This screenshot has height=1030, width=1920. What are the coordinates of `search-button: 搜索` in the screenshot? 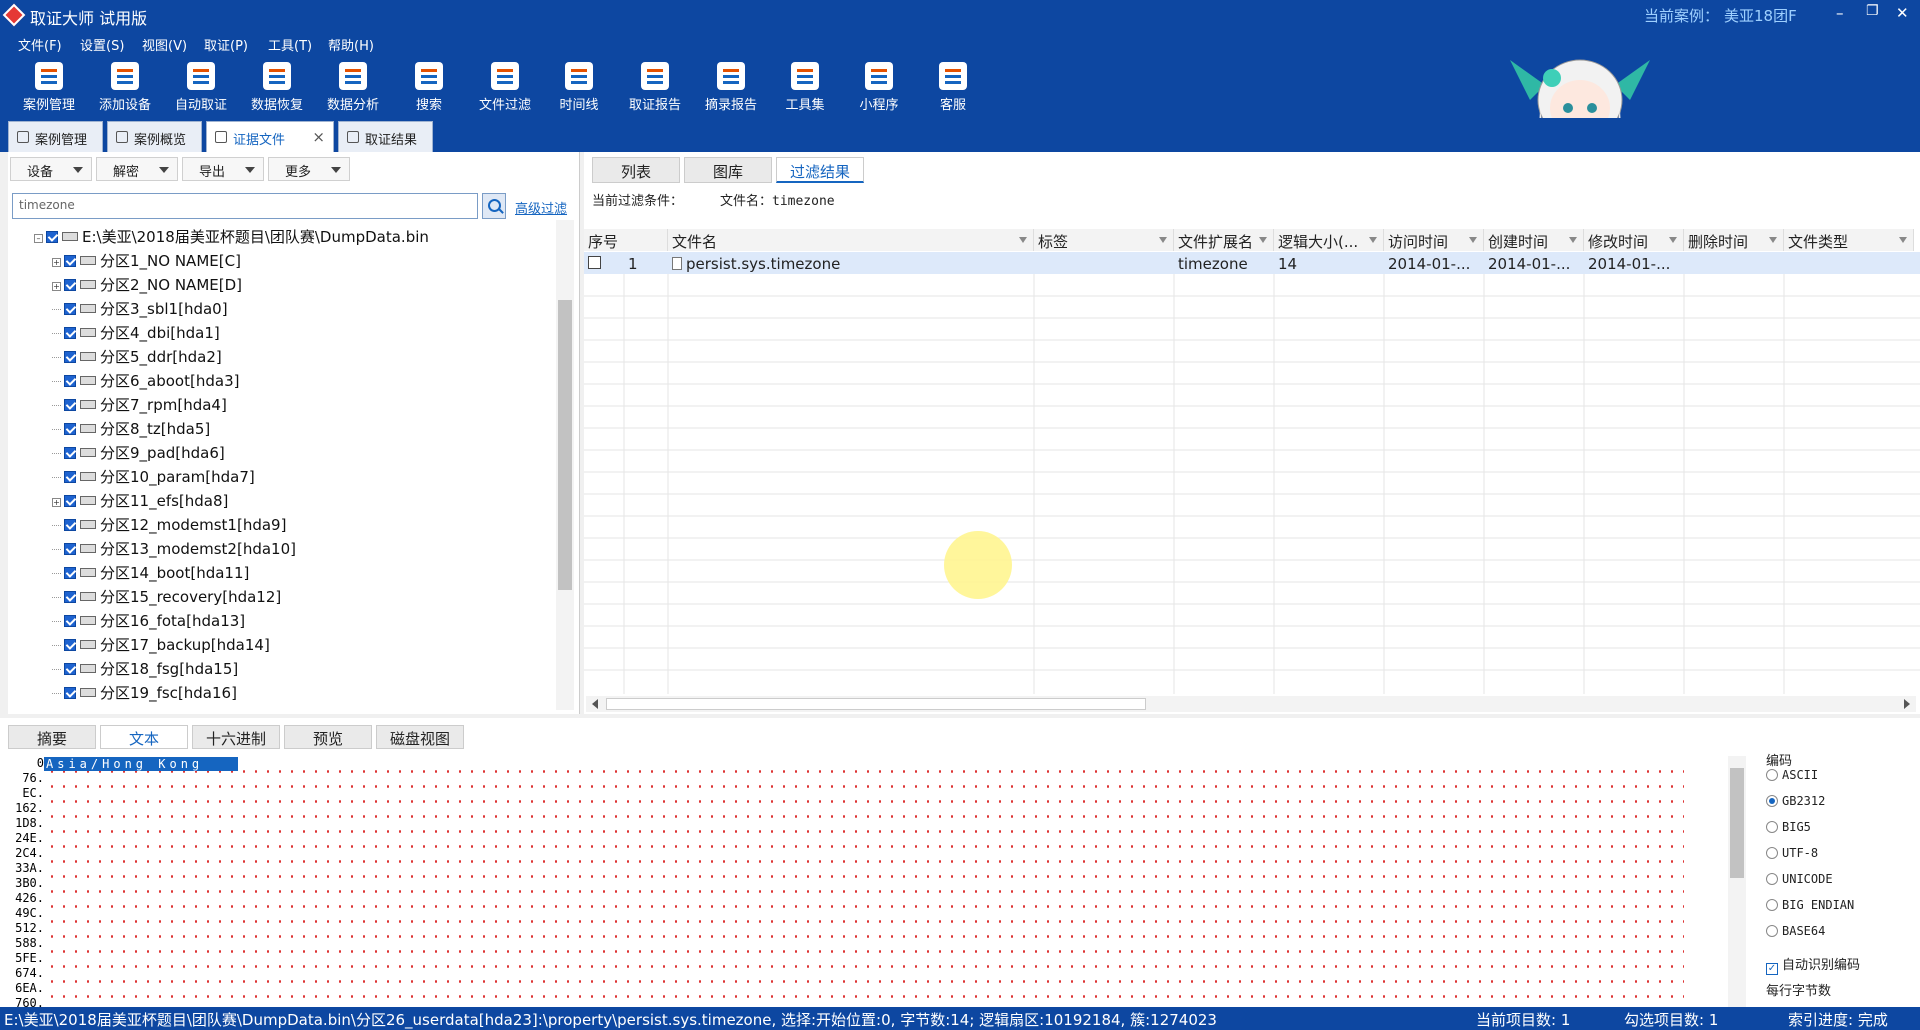 It's located at (429, 88).